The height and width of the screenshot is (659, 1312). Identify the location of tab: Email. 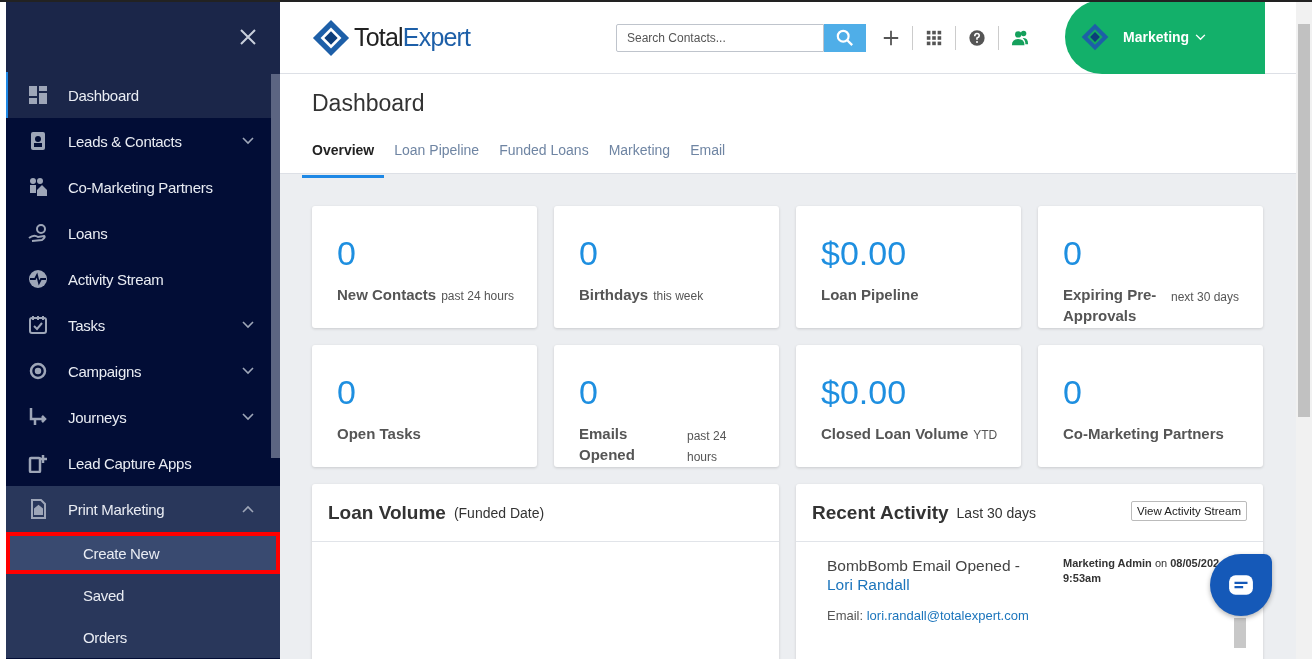
(708, 156).